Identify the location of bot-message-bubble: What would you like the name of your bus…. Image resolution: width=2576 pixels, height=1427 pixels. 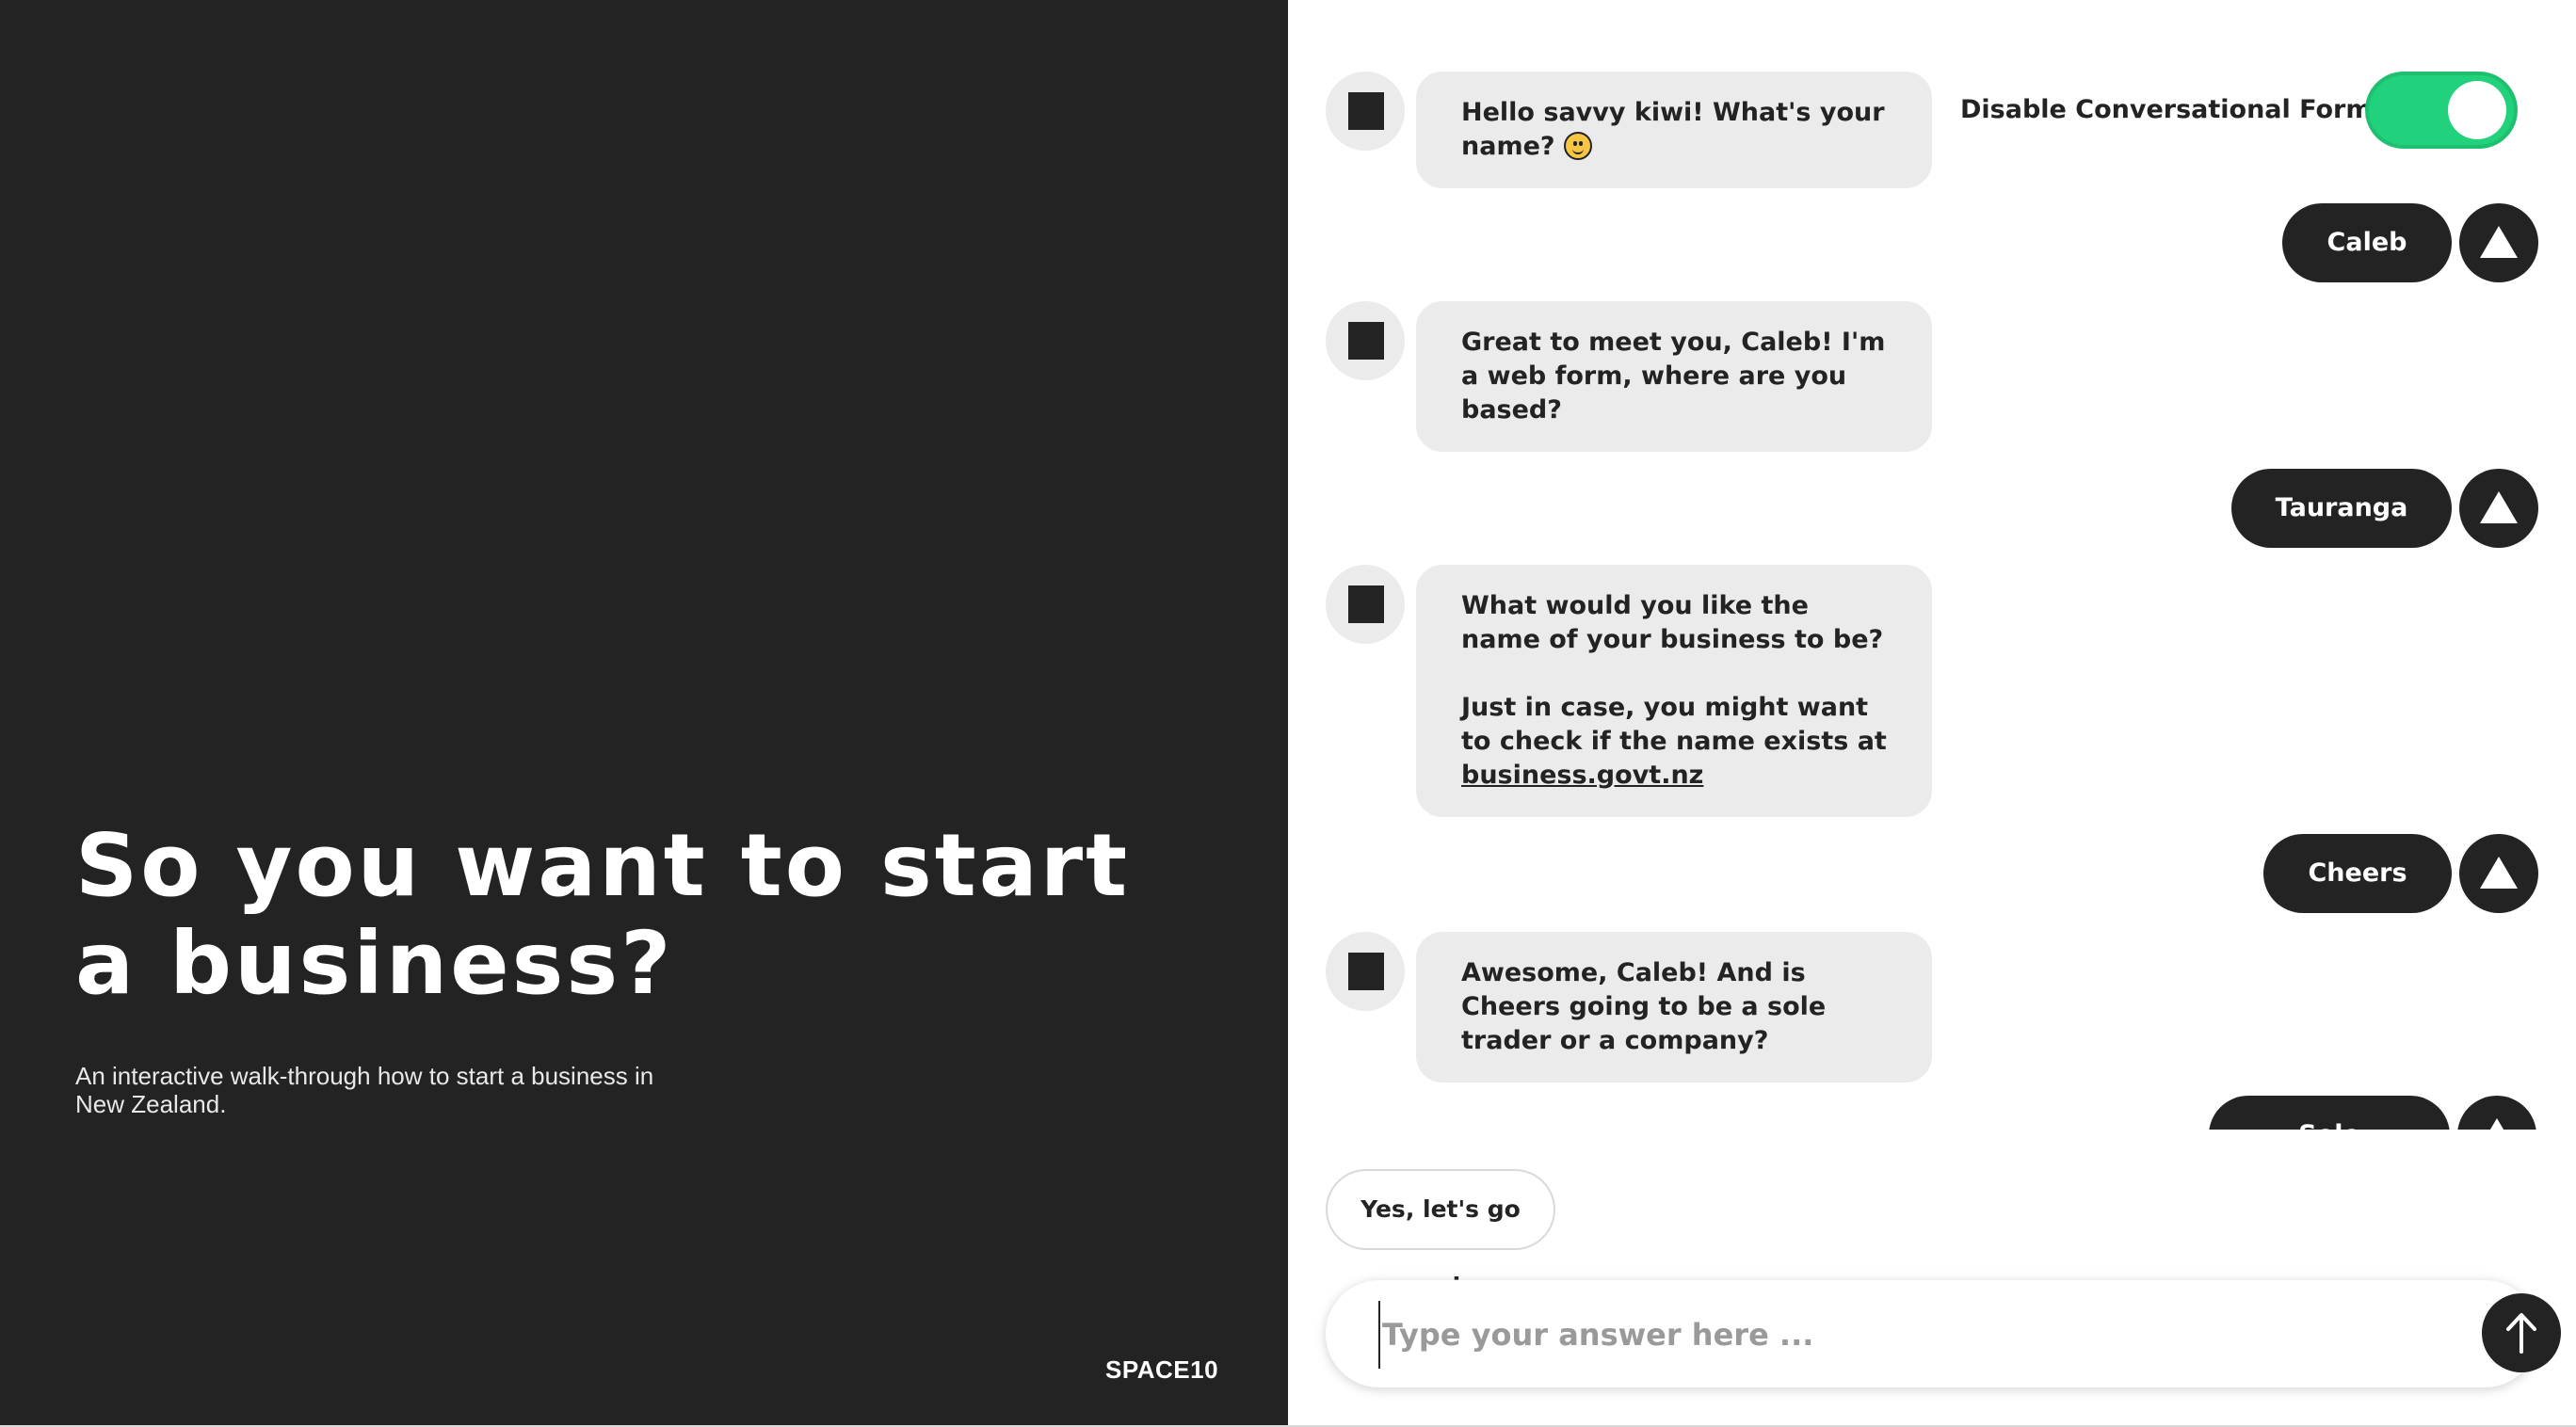
(1674, 691).